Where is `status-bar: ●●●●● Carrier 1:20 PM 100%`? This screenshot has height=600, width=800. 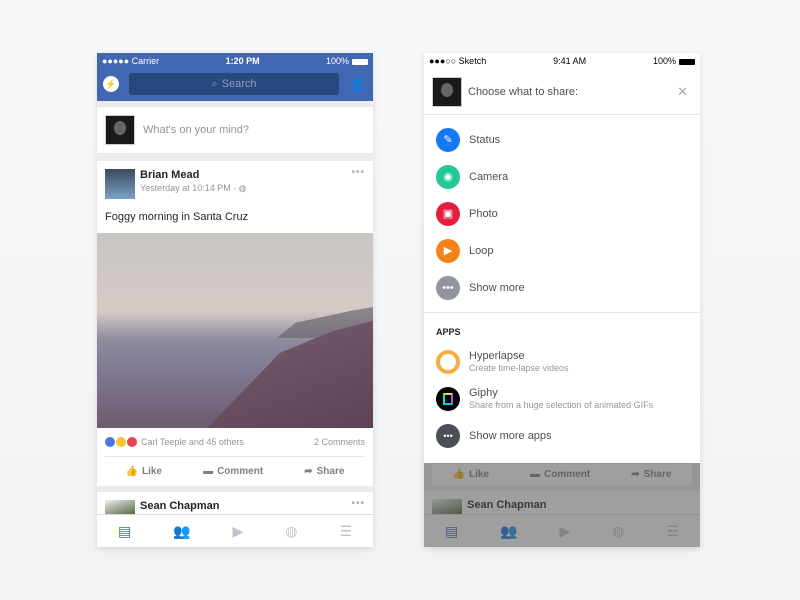
status-bar: ●●●●● Carrier 1:20 PM 100% is located at coordinates (235, 61).